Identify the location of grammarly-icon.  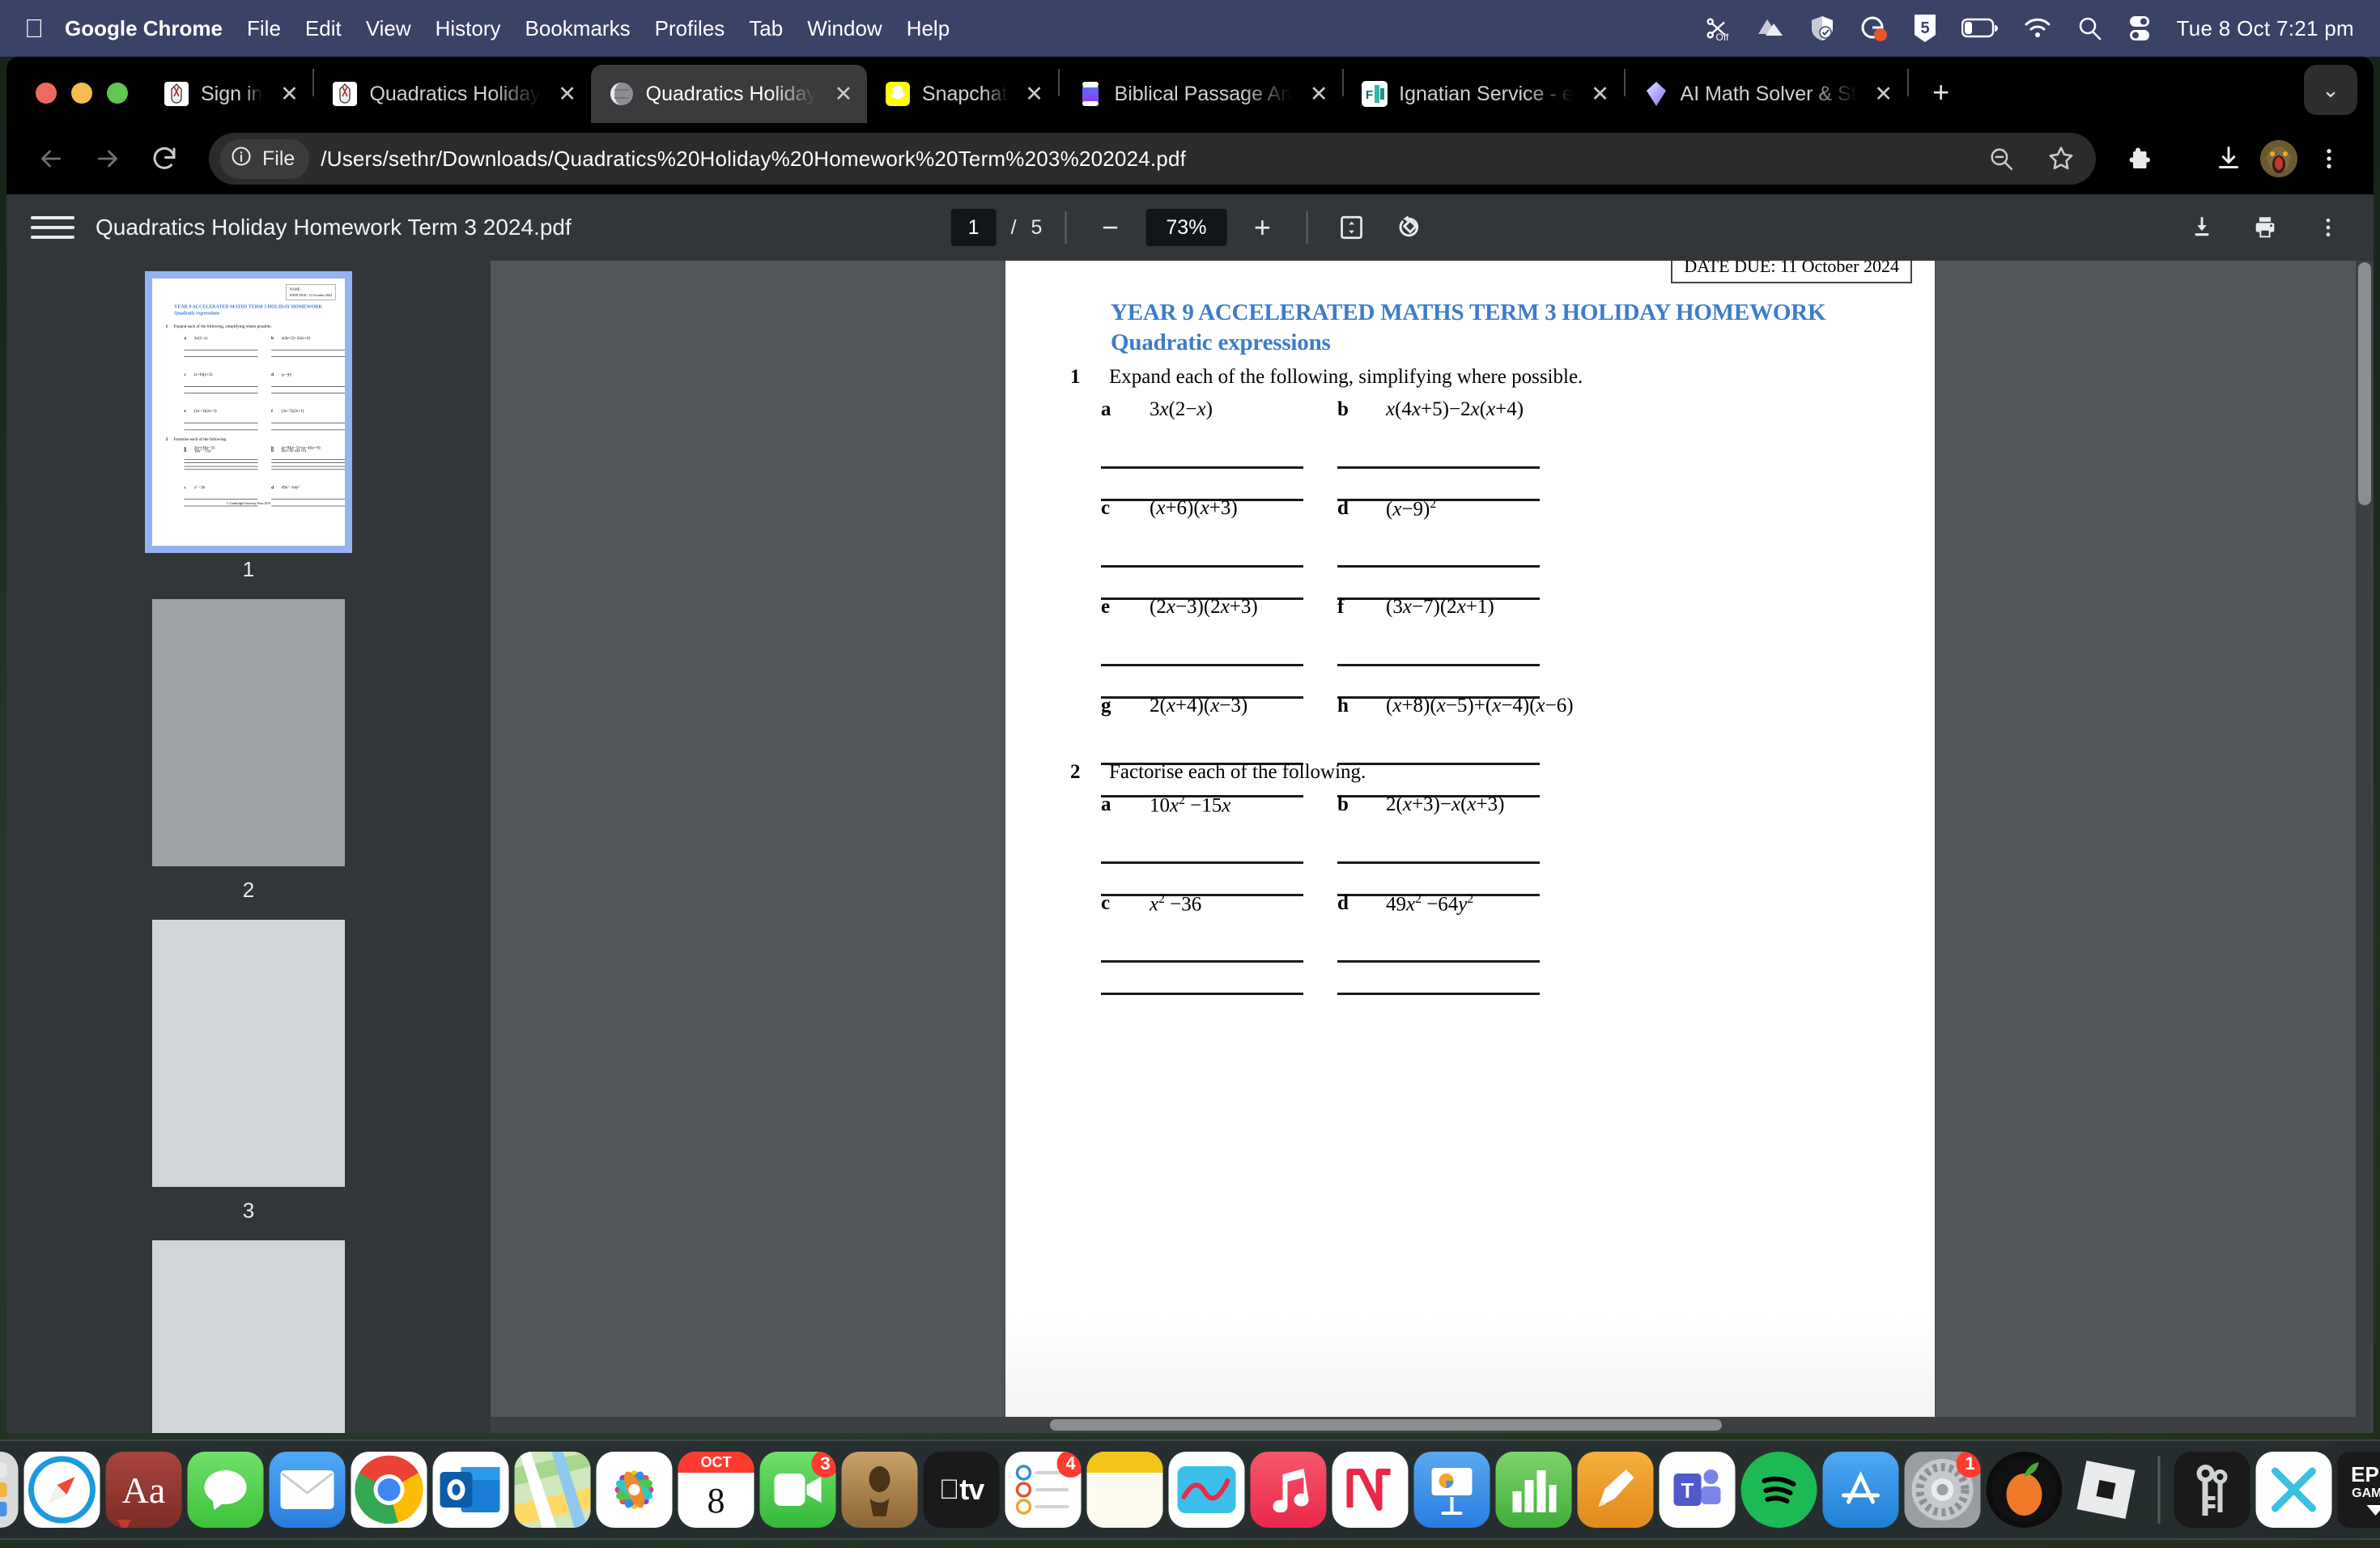
(1874, 29).